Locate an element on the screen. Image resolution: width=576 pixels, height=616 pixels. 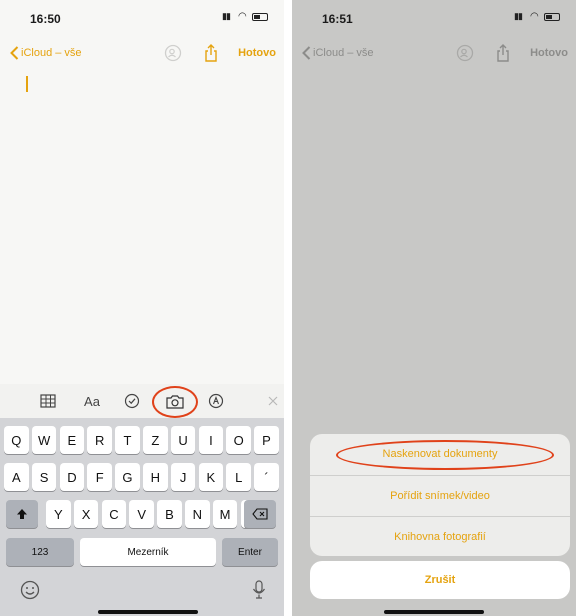
cancel-button: Zrušit is located at coordinates (440, 580).